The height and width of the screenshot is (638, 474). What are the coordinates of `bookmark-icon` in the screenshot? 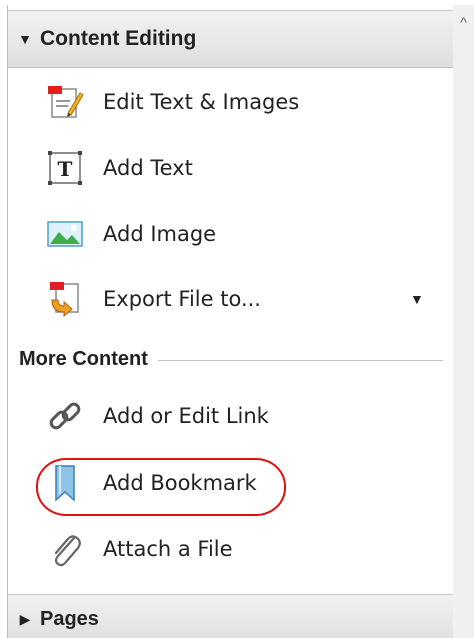 It's located at (65, 483).